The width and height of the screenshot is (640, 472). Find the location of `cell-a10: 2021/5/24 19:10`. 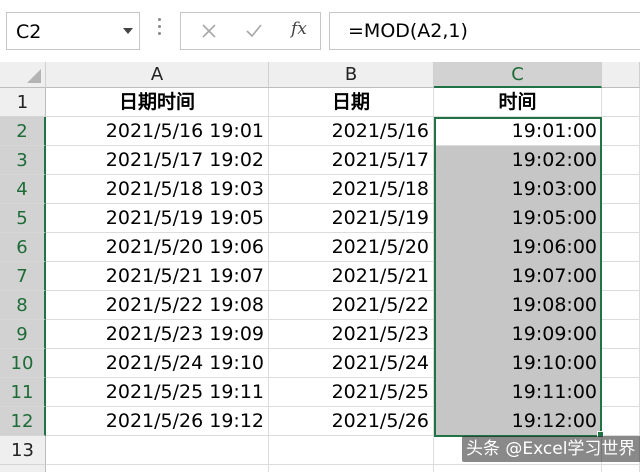

cell-a10: 2021/5/24 19:10 is located at coordinates (157, 363).